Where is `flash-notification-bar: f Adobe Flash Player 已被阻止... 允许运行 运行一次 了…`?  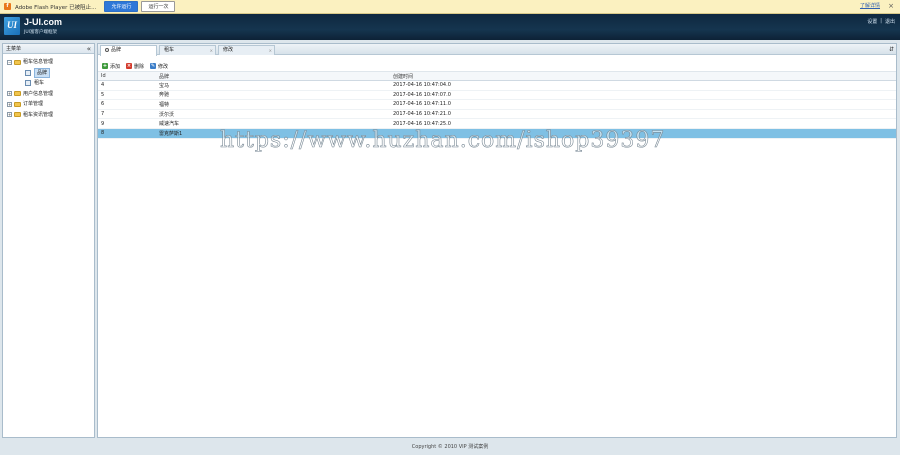
flash-notification-bar: f Adobe Flash Player 已被阻止... 允许运行 运行一次 了… is located at coordinates (450, 7).